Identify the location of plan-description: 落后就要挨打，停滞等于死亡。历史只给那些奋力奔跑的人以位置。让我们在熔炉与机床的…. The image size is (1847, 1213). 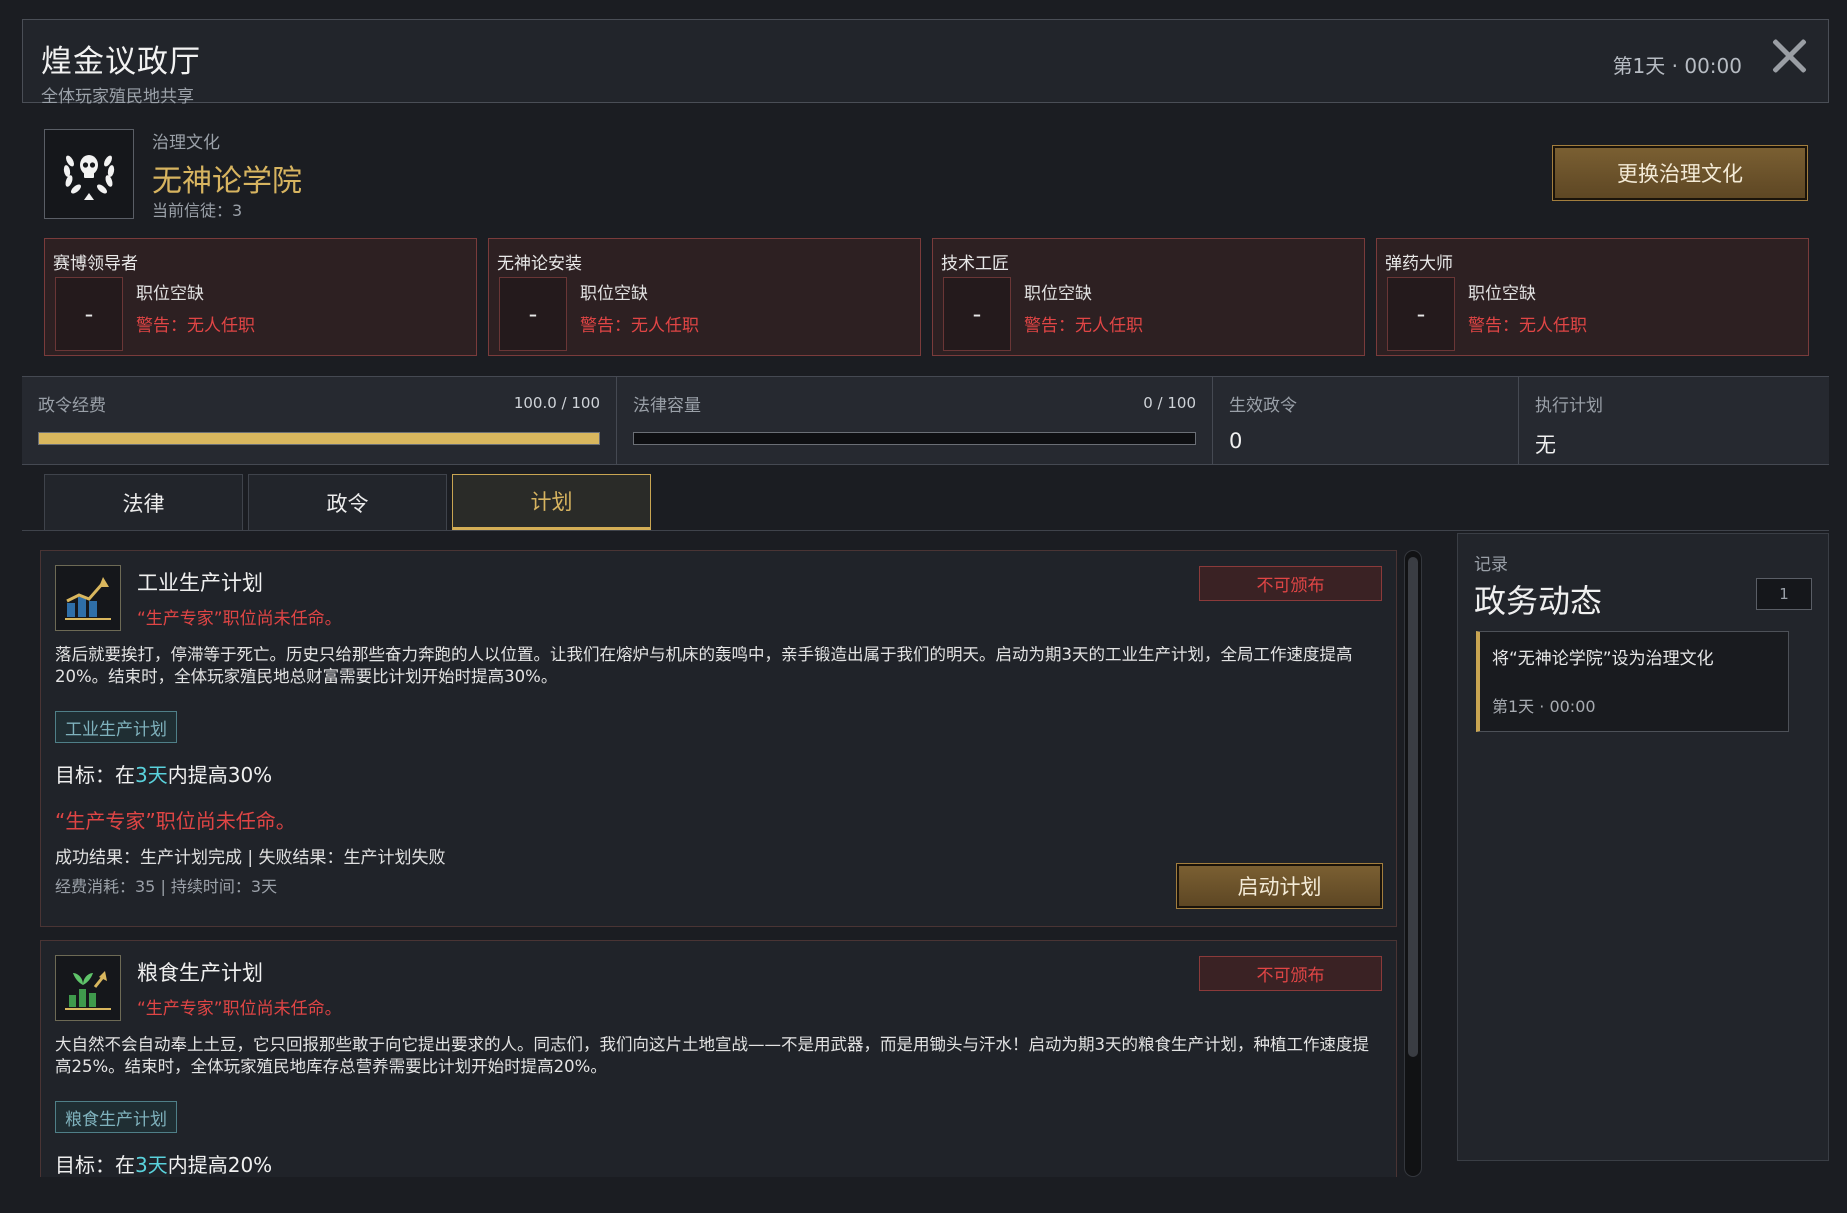
(704, 665).